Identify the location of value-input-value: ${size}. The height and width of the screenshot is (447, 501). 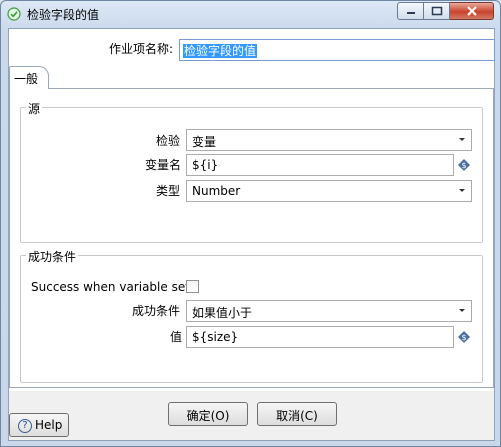
(215, 337).